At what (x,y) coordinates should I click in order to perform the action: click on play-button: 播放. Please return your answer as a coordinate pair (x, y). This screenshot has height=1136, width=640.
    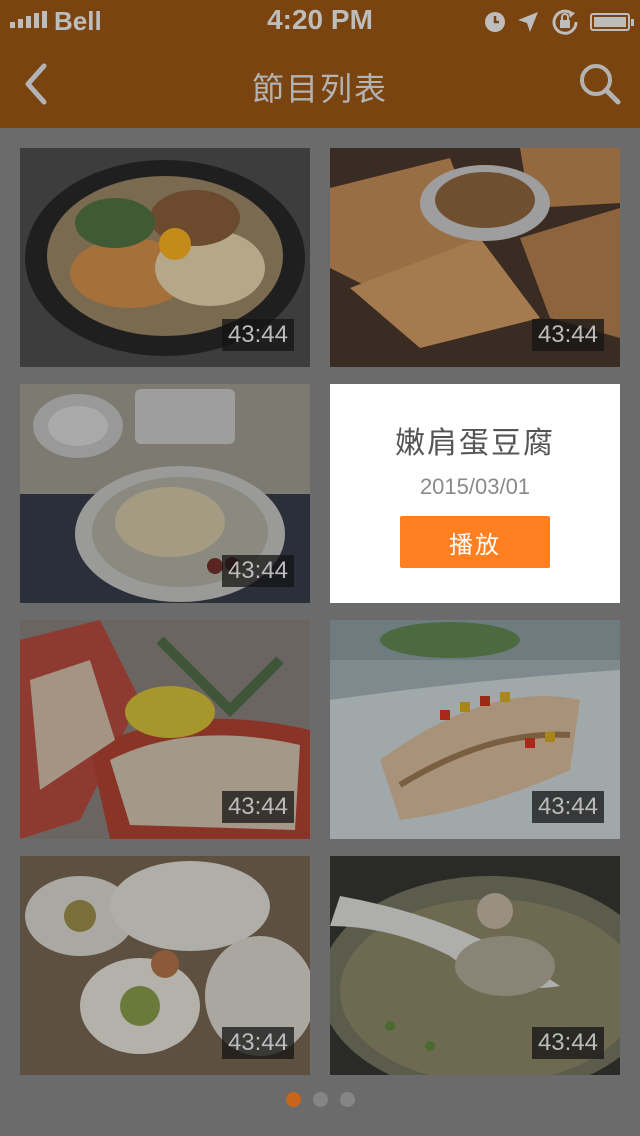
    Looking at the image, I should click on (475, 542).